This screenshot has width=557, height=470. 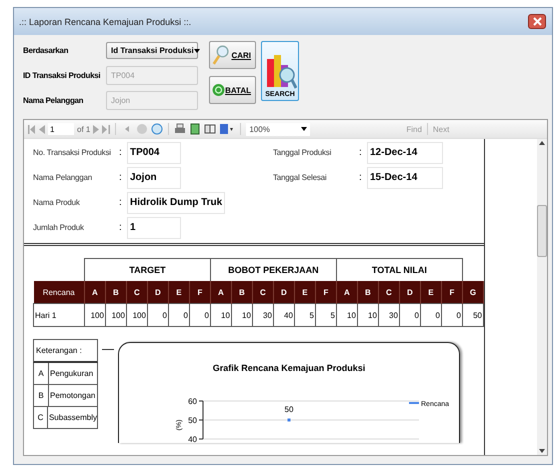 I want to click on scroll-thumb, so click(x=542, y=231).